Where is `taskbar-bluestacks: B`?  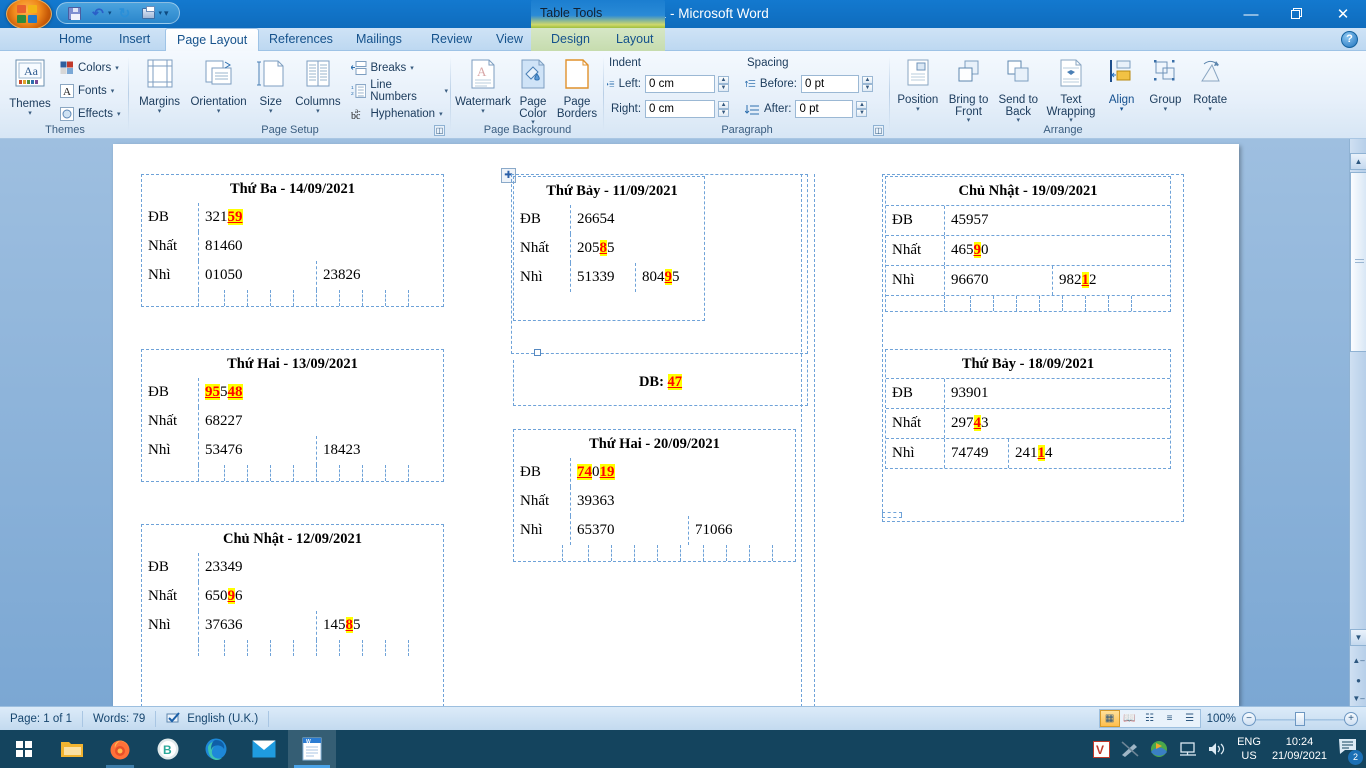
taskbar-bluestacks: B is located at coordinates (168, 749).